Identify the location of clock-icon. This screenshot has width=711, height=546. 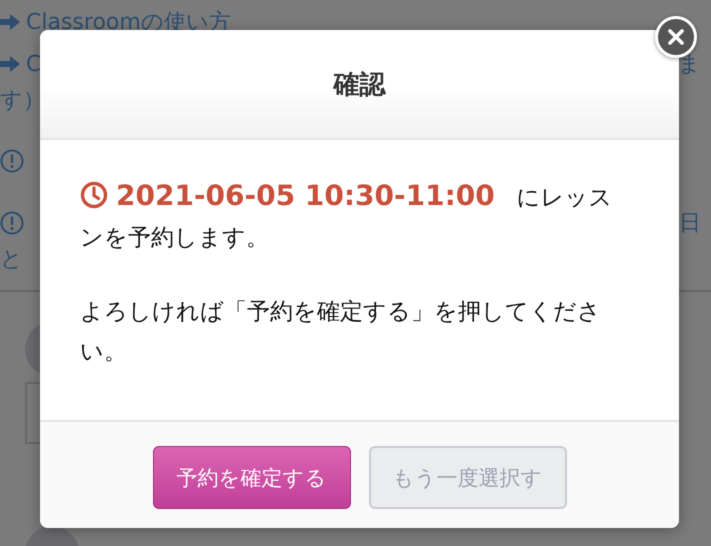
(94, 195).